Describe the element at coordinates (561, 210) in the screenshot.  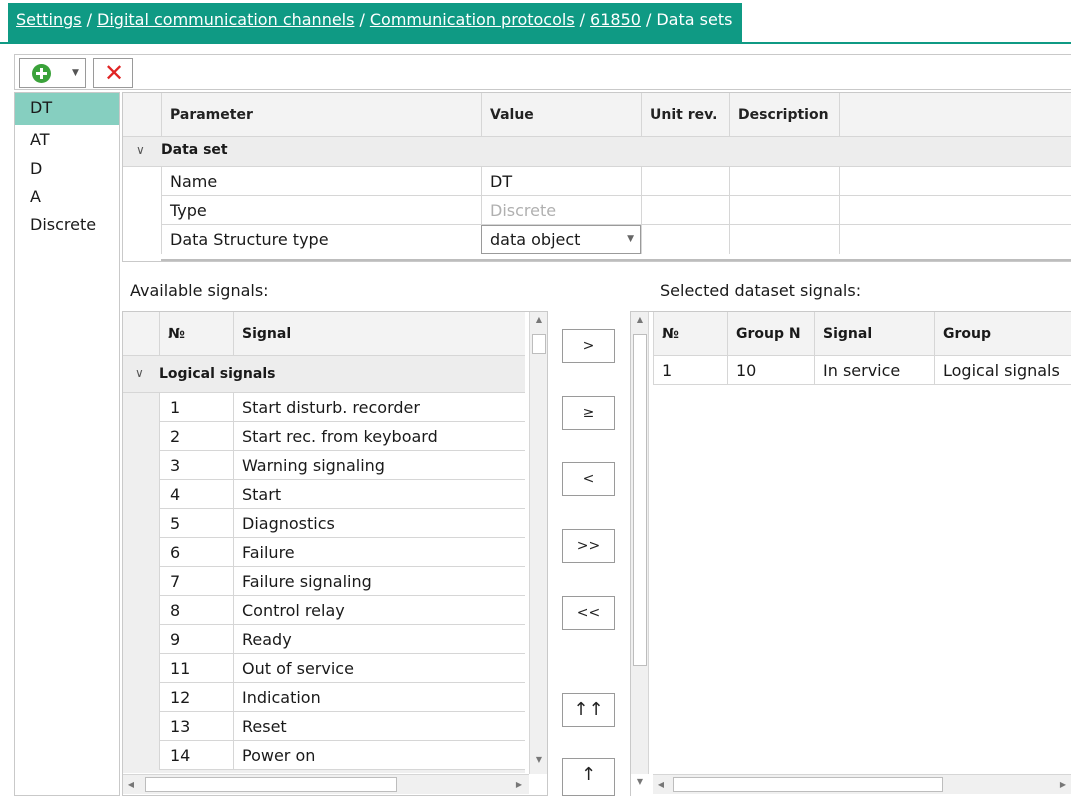
I see `parameter-value: Discrete` at that location.